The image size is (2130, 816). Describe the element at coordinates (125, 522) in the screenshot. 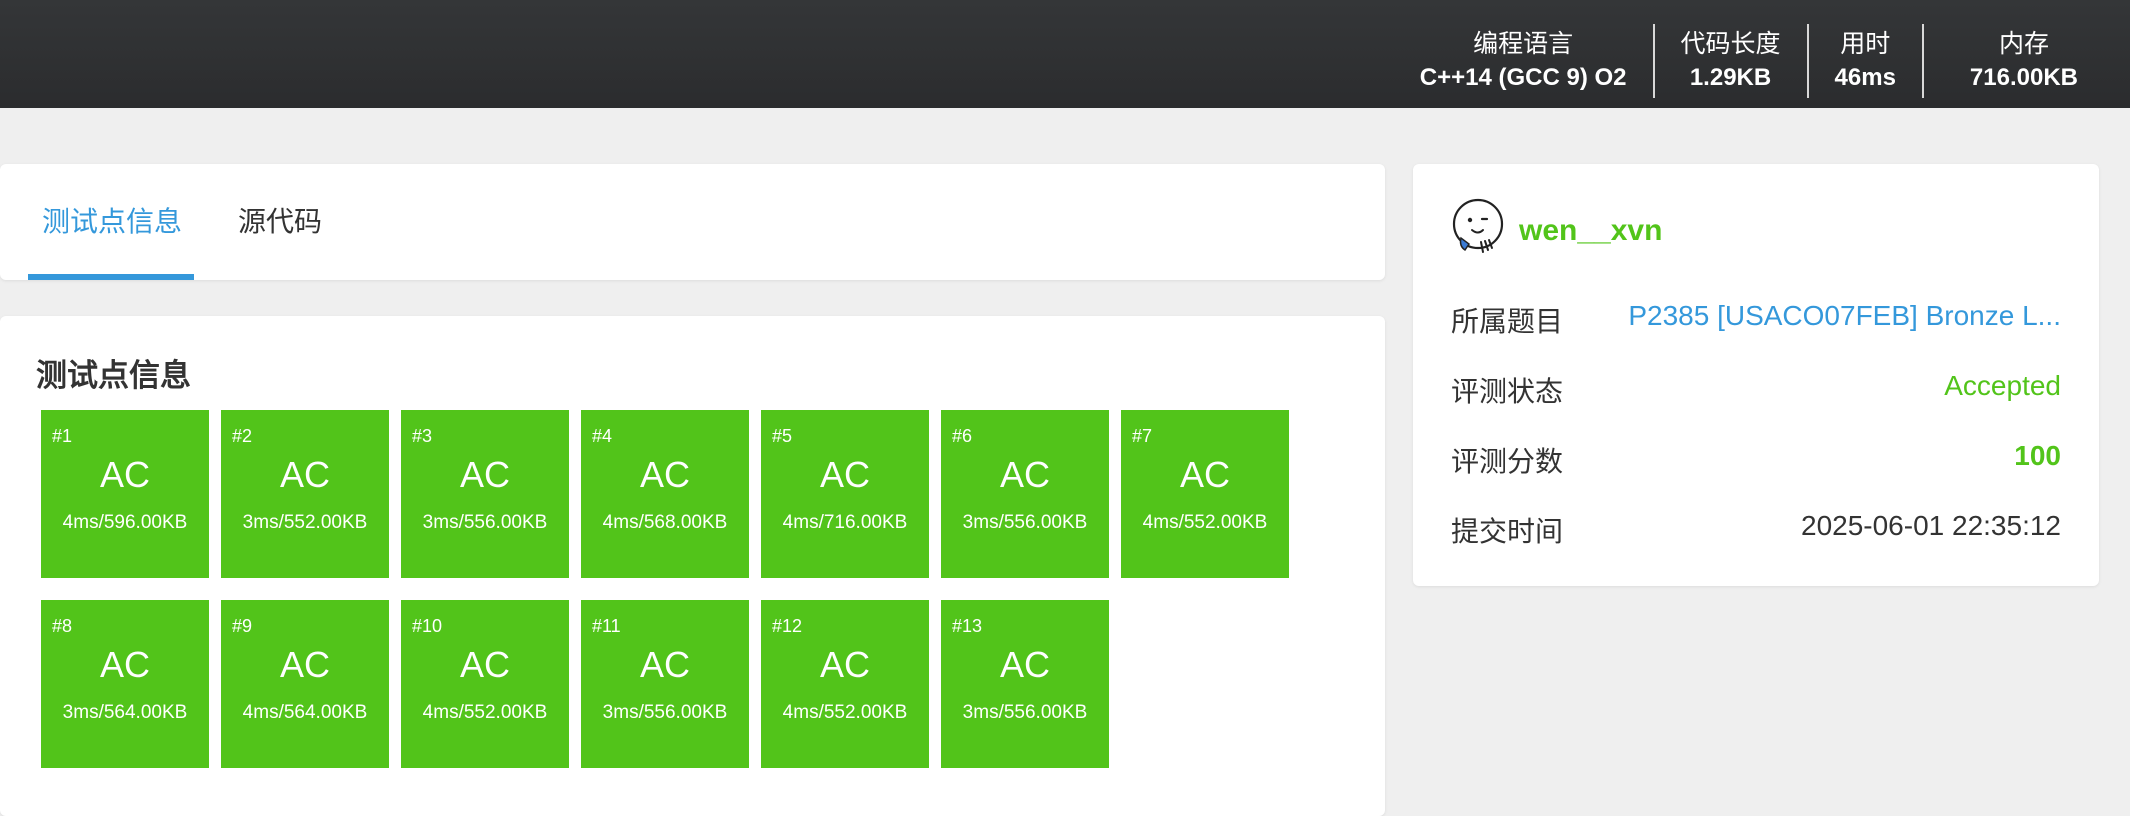

I see `testcase-time-memory: 4ms/596.00KB` at that location.